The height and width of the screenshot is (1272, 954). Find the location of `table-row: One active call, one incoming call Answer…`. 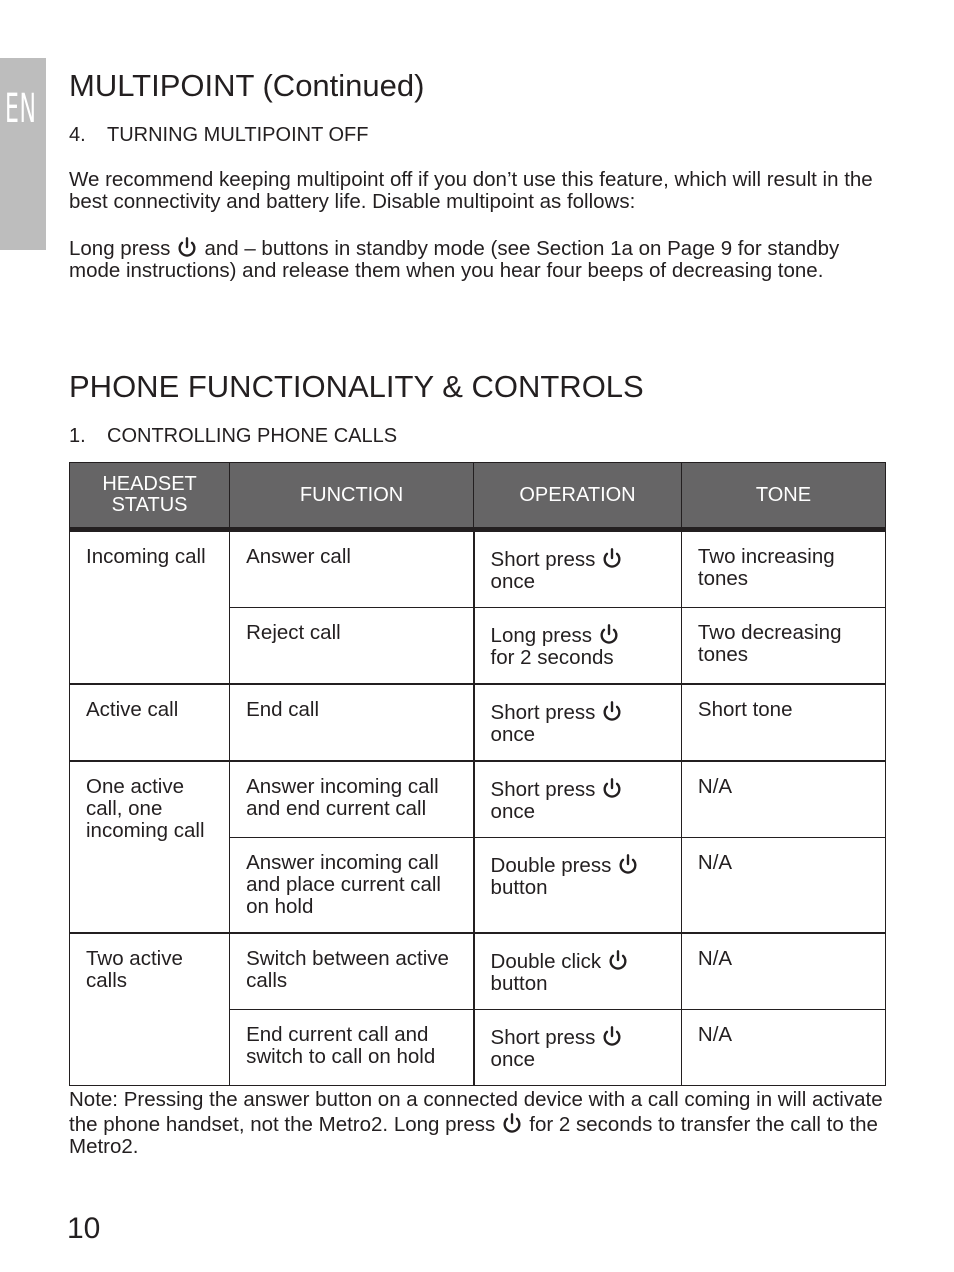

table-row: One active call, one incoming call Answer… is located at coordinates (477, 847).